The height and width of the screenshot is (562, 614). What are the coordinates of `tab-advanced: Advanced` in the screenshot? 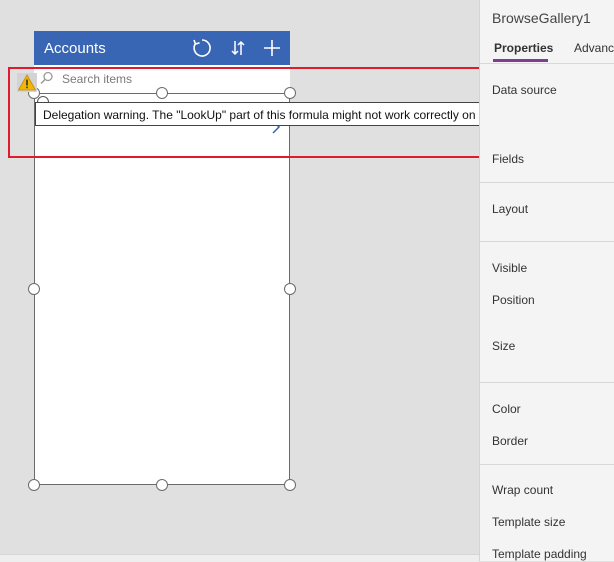 It's located at (594, 48).